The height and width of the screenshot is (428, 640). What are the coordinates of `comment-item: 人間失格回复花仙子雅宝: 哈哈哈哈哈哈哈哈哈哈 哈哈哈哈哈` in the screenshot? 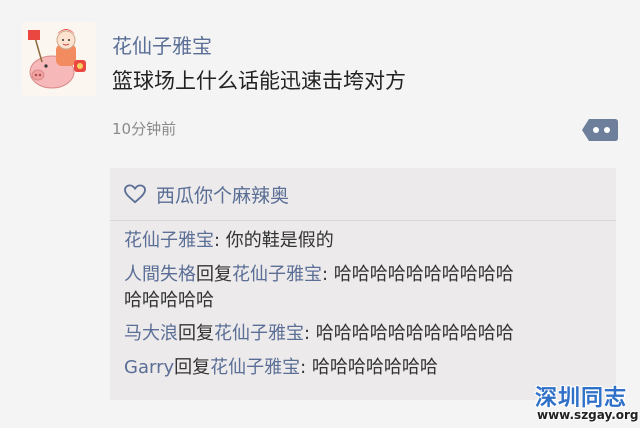 It's located at (367, 288).